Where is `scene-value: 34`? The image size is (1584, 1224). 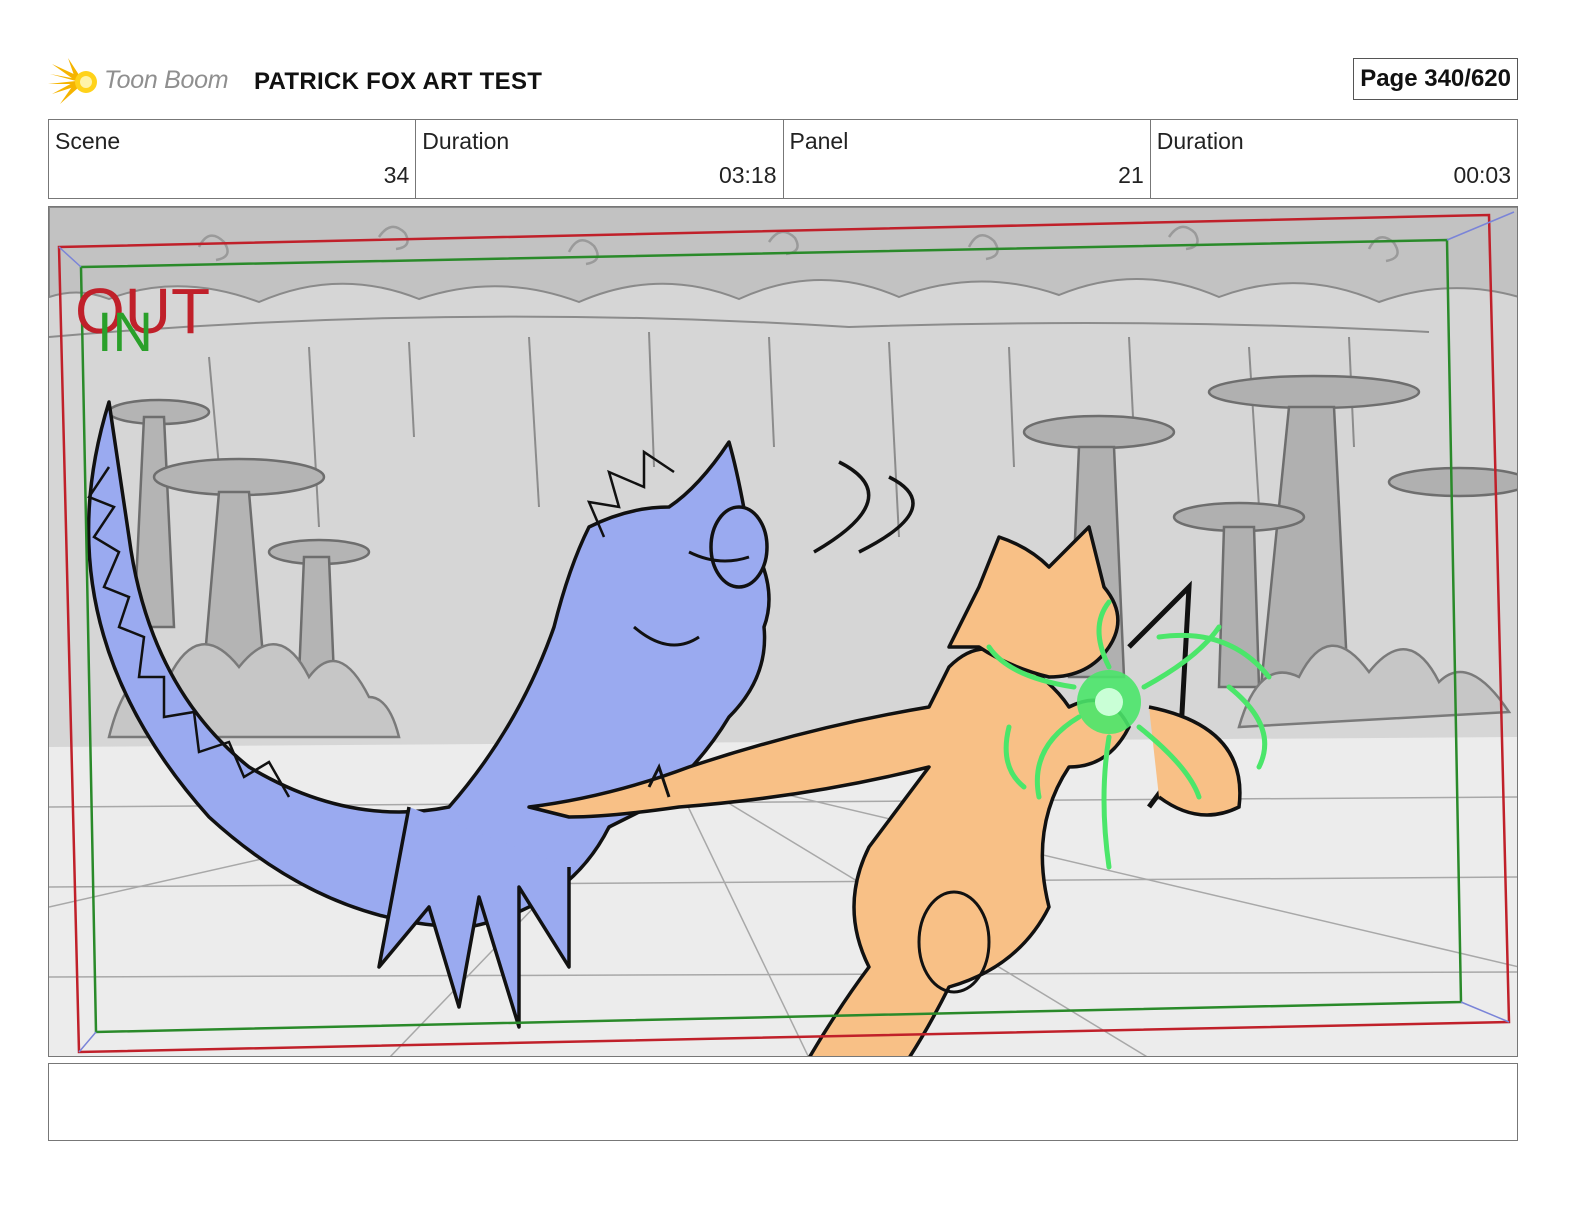 scene-value: 34 is located at coordinates (396, 175).